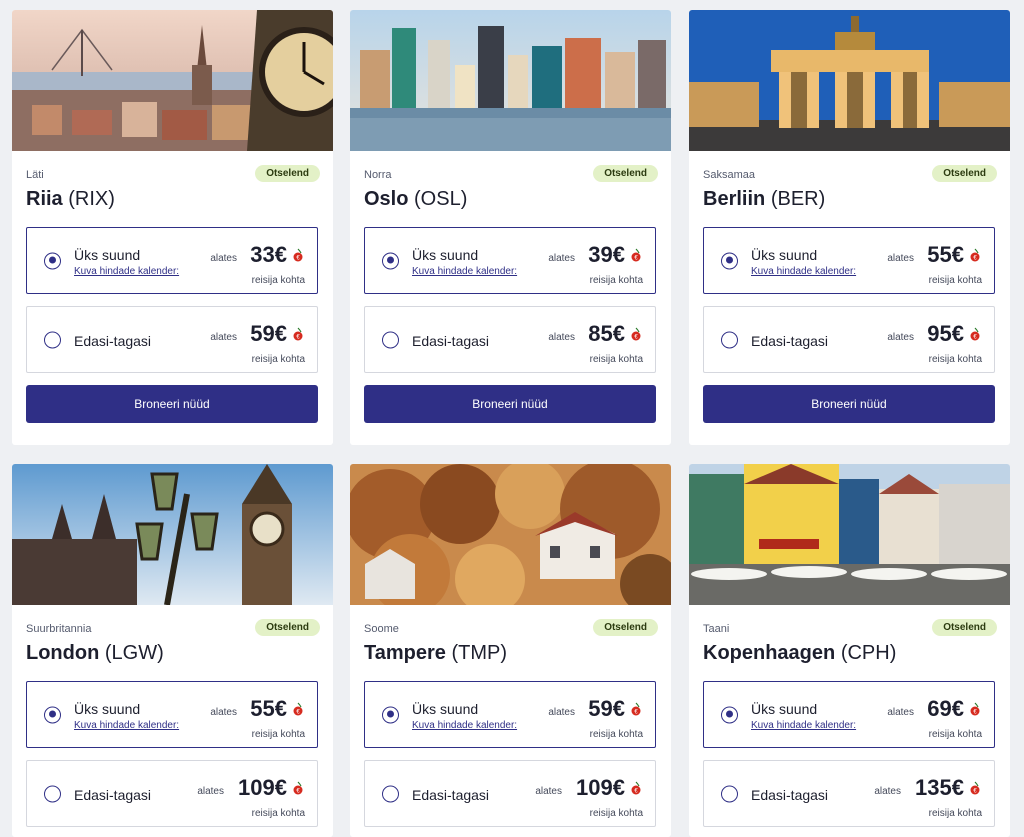  I want to click on one-way-price: 33€, so click(268, 254).